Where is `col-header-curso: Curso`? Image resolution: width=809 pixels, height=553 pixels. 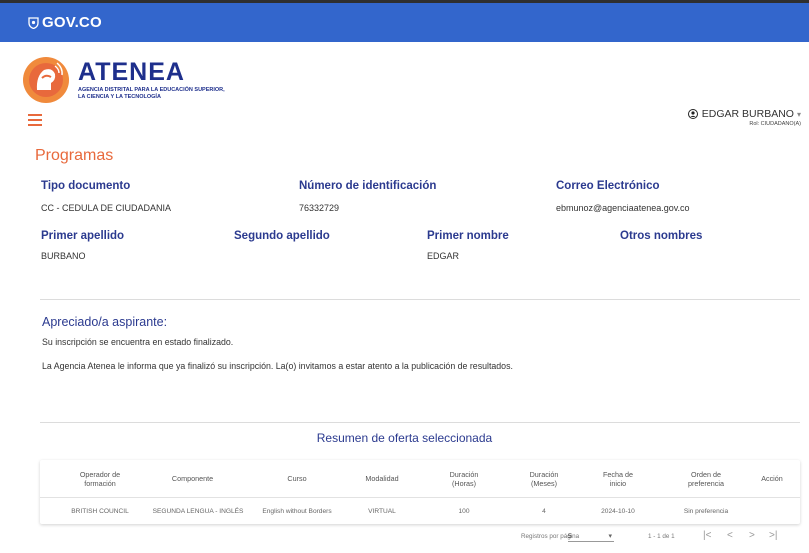
col-header-curso: Curso is located at coordinates (297, 478).